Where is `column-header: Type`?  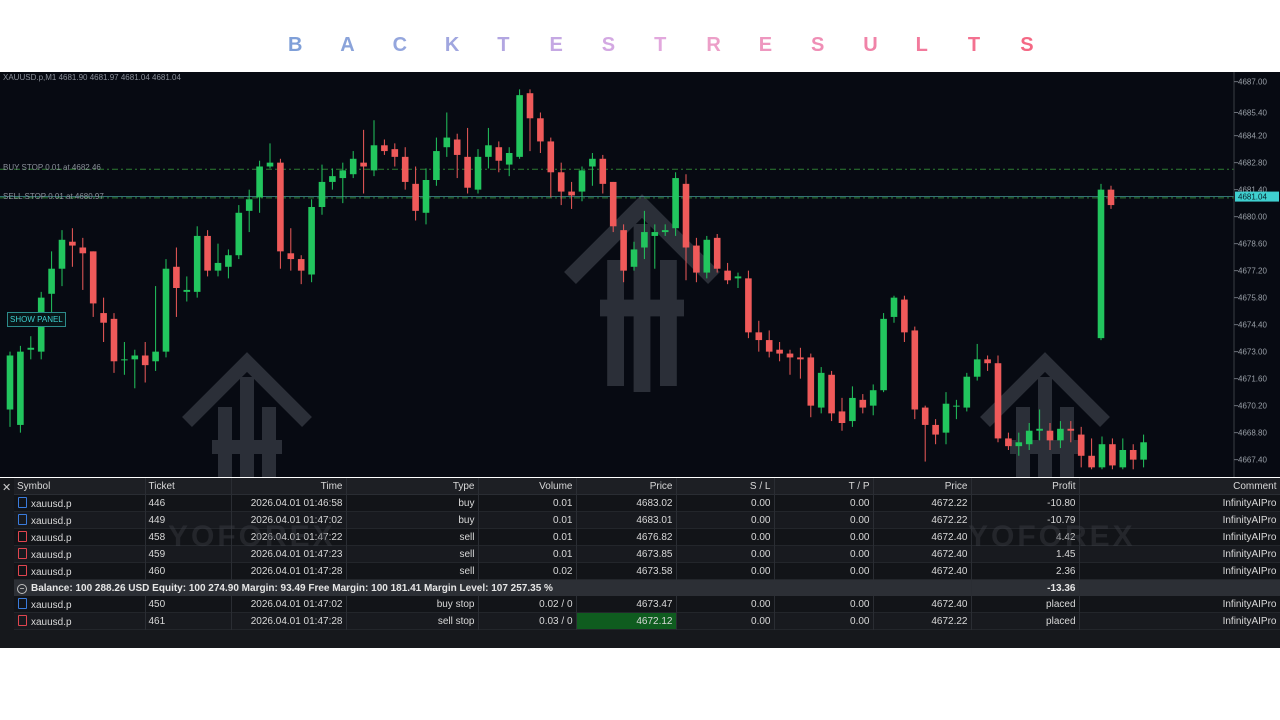 column-header: Type is located at coordinates (412, 486).